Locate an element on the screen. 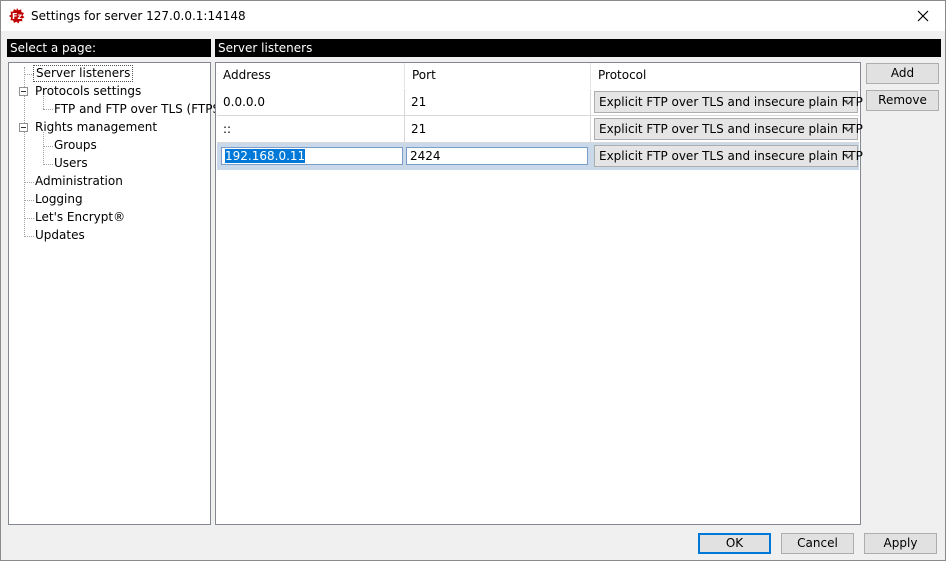 The width and height of the screenshot is (946, 561). title-bar: Fz Settings for server 127.0.0.1:14148 is located at coordinates (473, 16).